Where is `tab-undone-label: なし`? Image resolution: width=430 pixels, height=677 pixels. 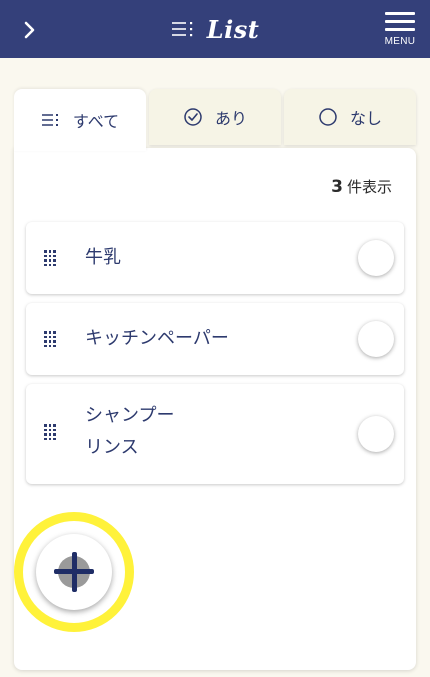 tab-undone-label: なし is located at coordinates (365, 118).